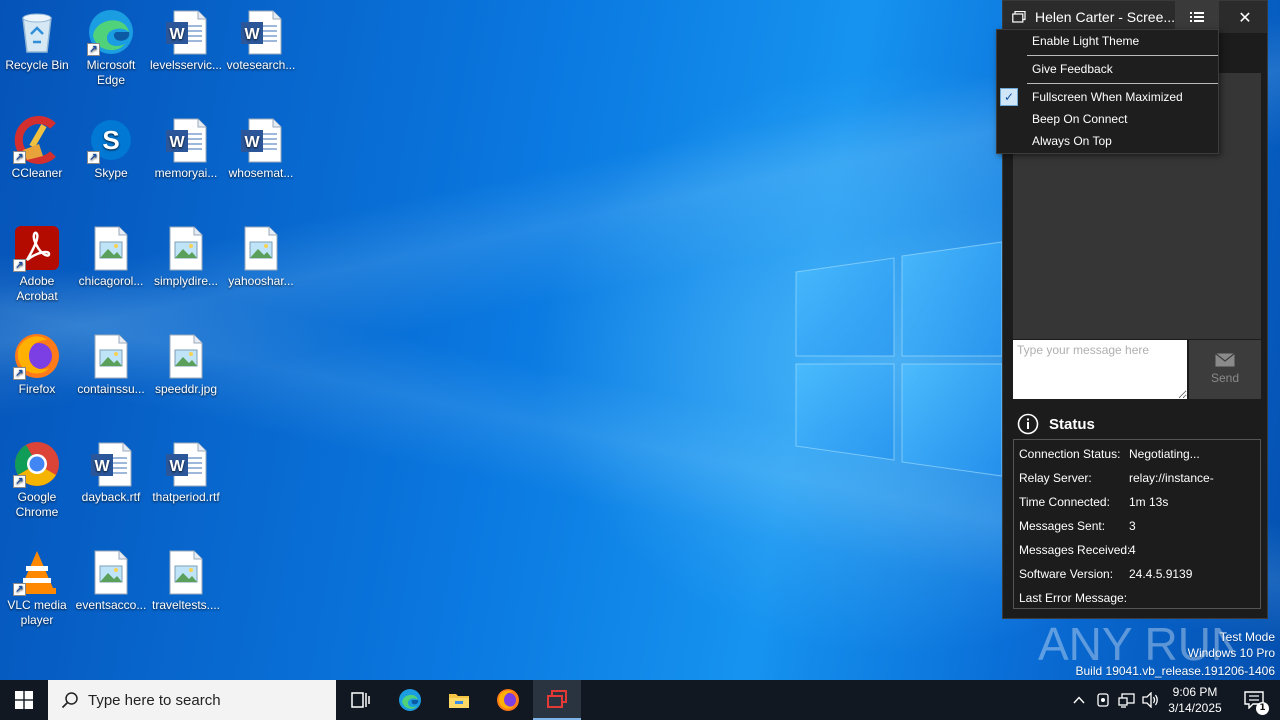 The image size is (1280, 720). Describe the element at coordinates (1254, 700) in the screenshot. I see `action-center-button: 1` at that location.